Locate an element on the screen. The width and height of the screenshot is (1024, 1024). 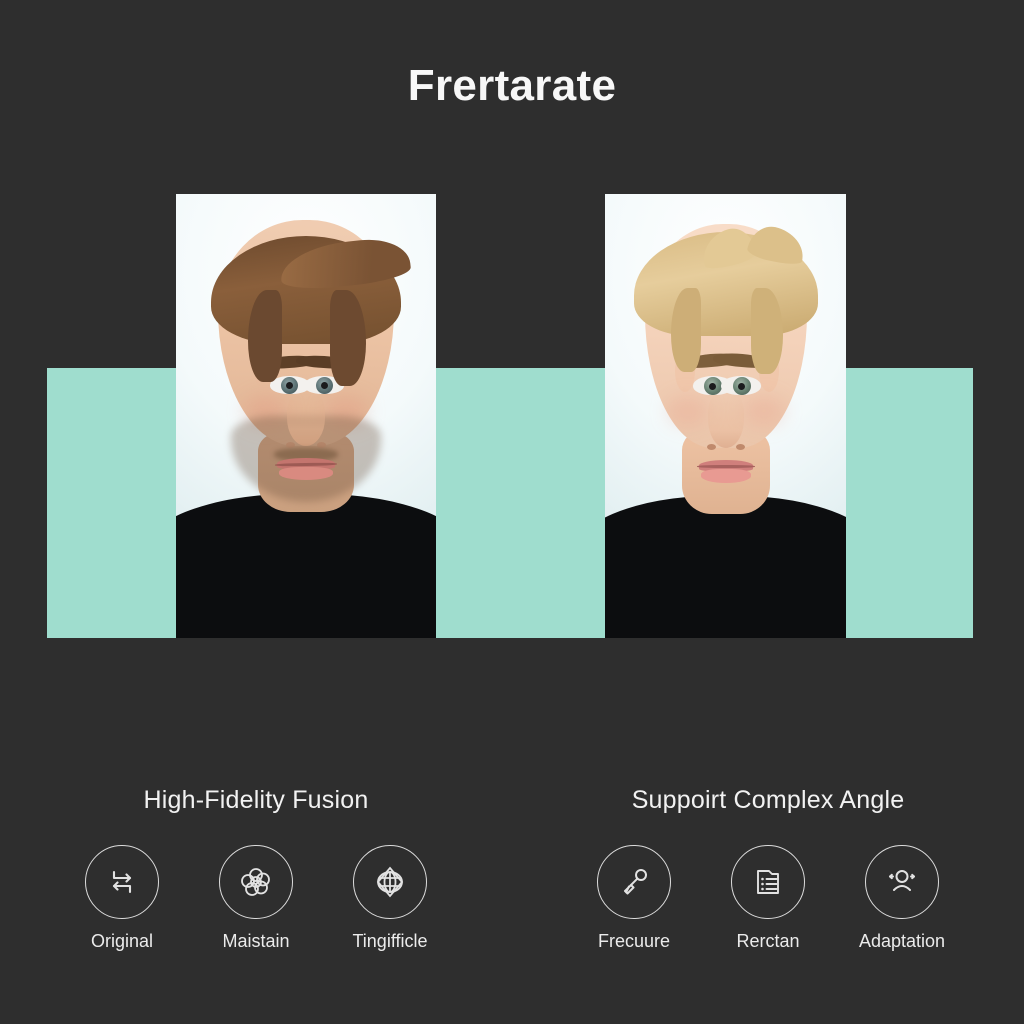
user-adapt-icon is located at coordinates (902, 882).